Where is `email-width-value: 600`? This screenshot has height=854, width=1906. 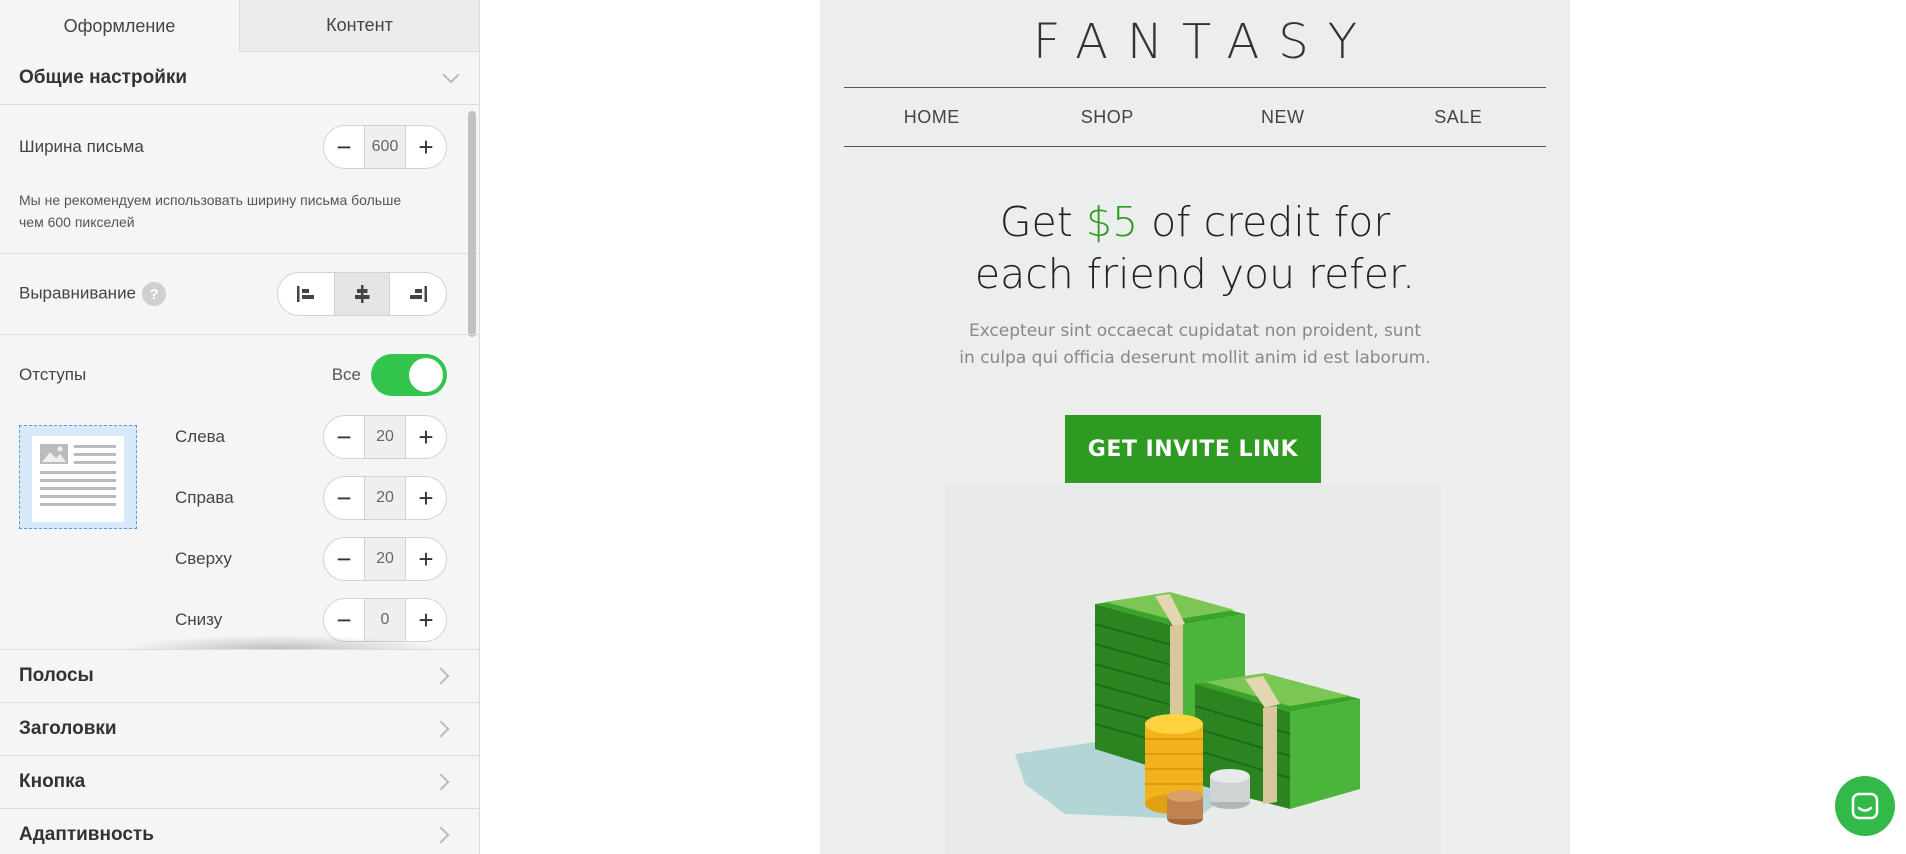
email-width-value: 600 is located at coordinates (385, 147).